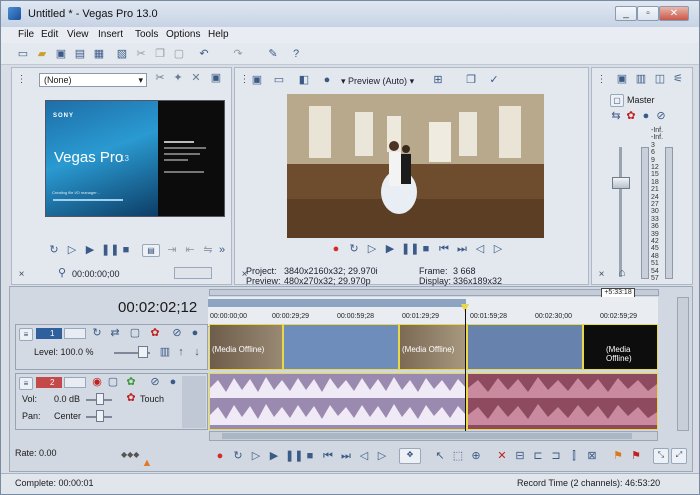 This screenshot has height=495, width=700. What do you see at coordinates (97, 382) in the screenshot?
I see `arm-record-icon: ◉` at bounding box center [97, 382].